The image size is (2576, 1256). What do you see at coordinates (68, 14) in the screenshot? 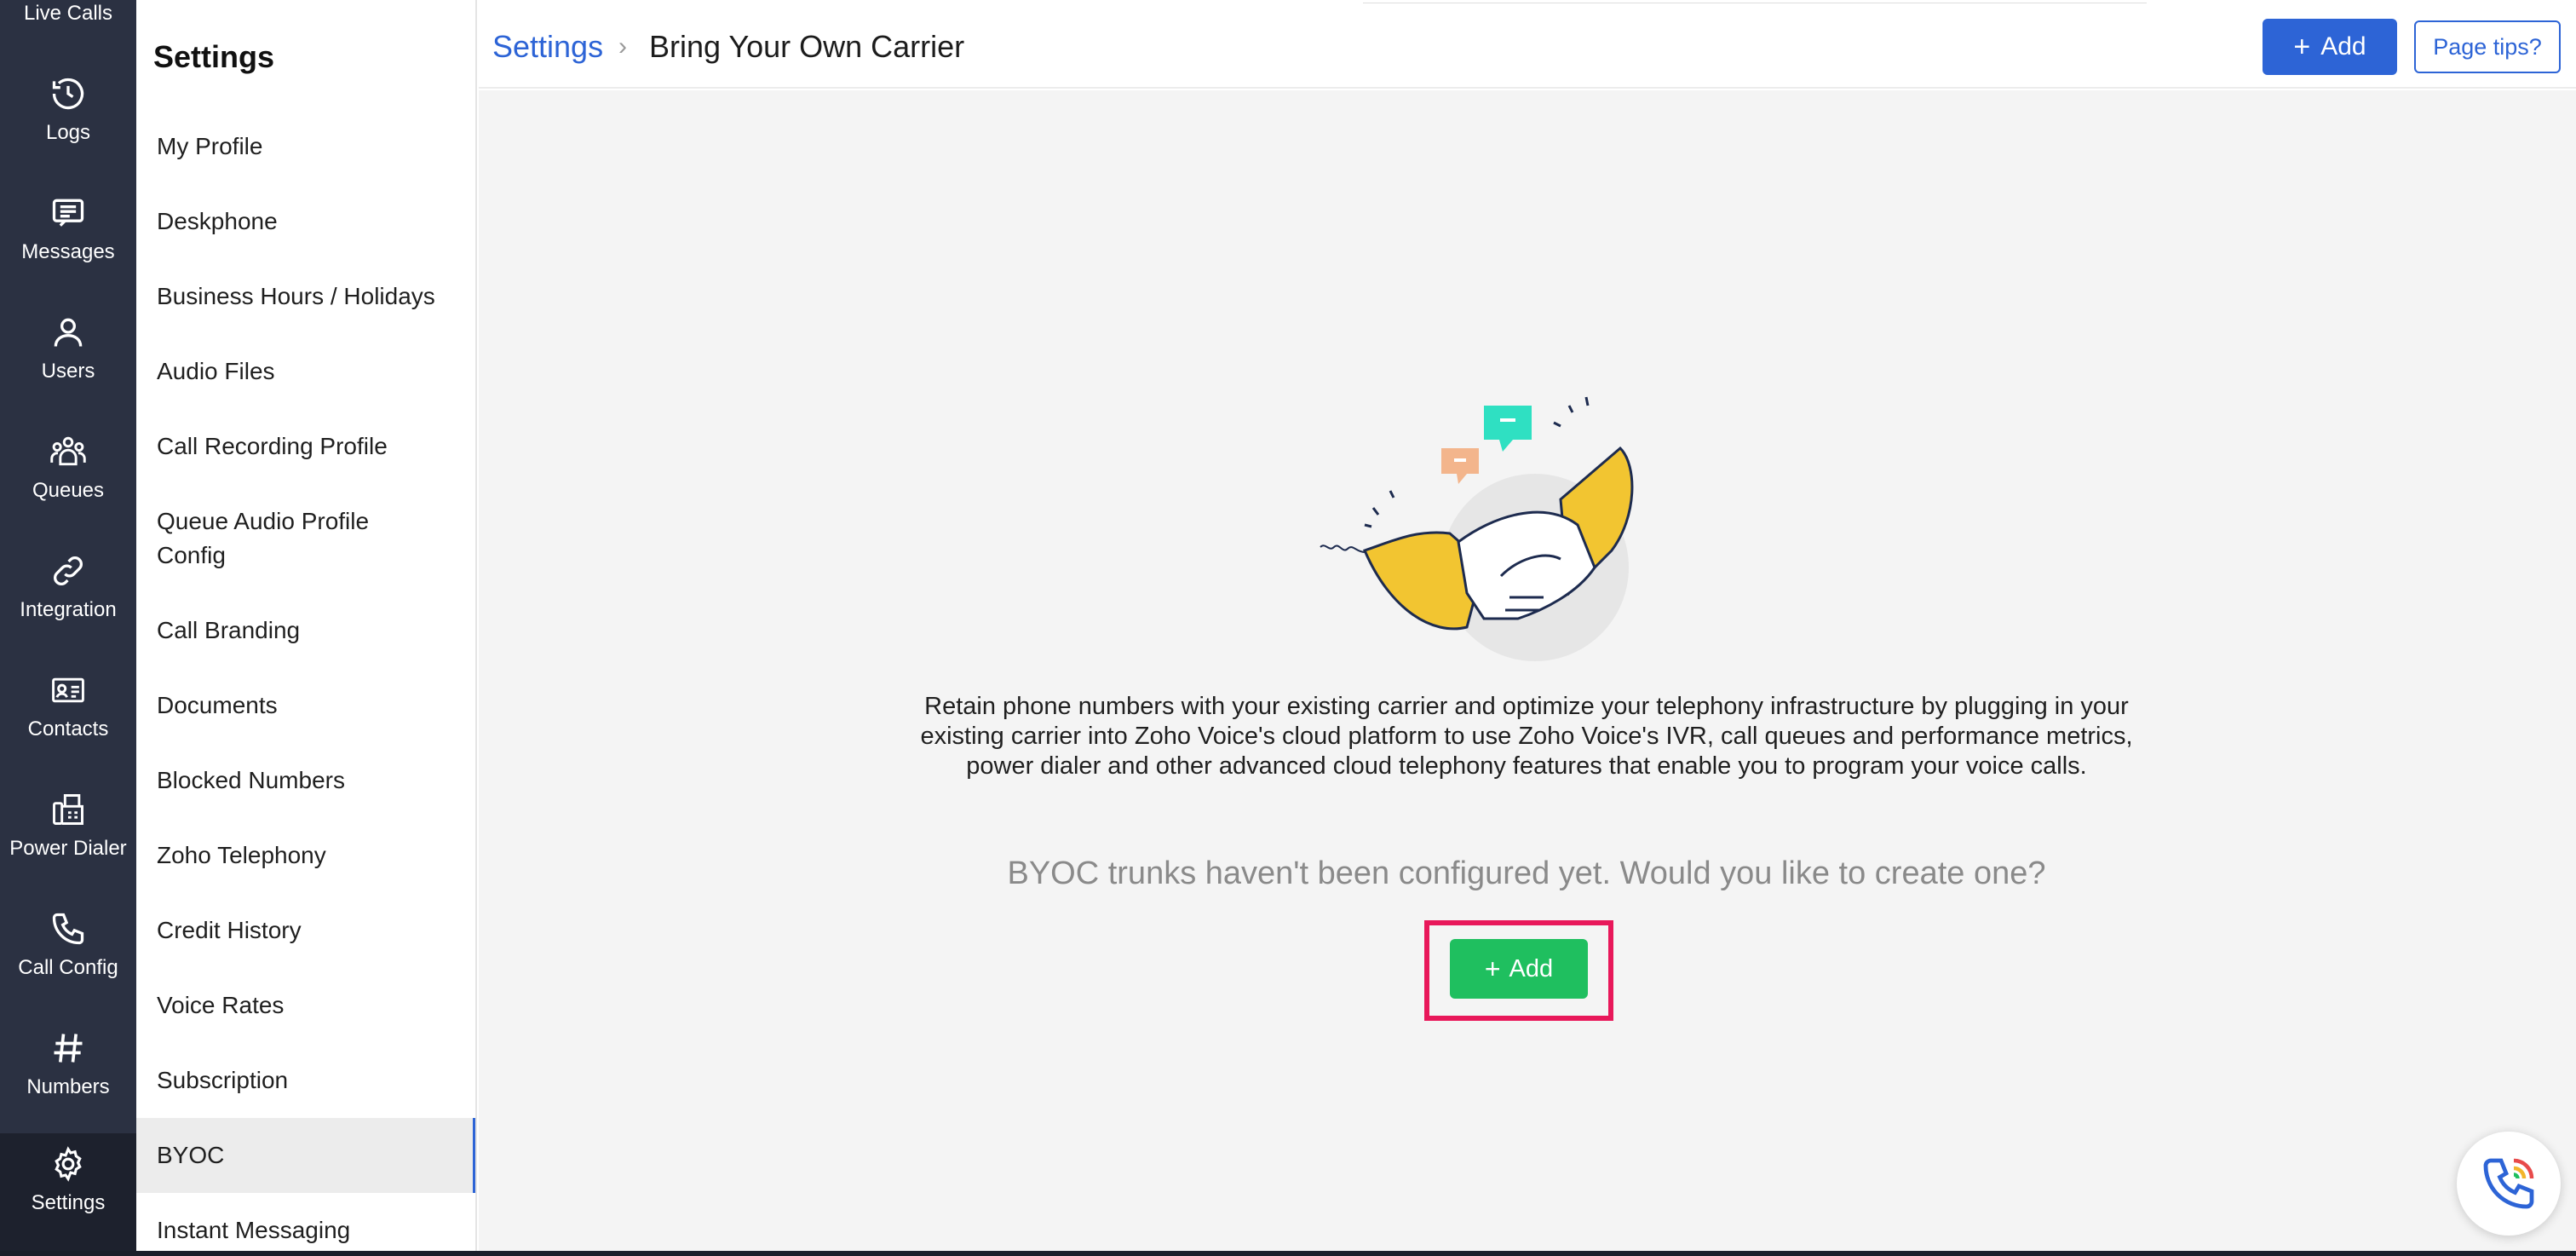
I see `rail-item-live-calls: Live Calls` at bounding box center [68, 14].